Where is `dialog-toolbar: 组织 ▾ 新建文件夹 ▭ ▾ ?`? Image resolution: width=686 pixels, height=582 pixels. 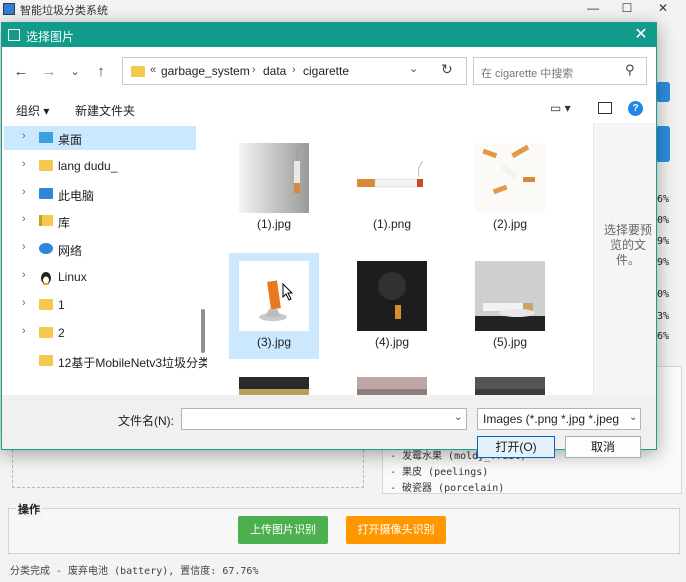 dialog-toolbar: 组织 ▾ 新建文件夹 ▭ ▾ ? is located at coordinates (329, 107).